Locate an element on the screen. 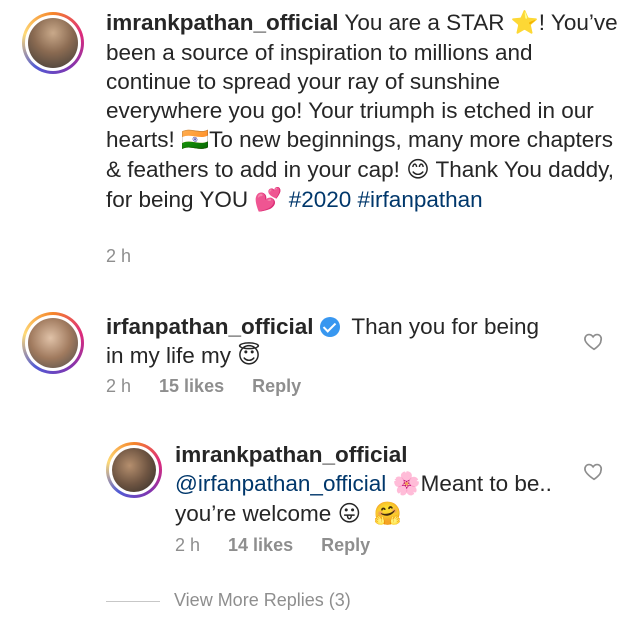 The height and width of the screenshot is (633, 640). comment-meta: 2 h 15 likes Reply is located at coordinates (217, 386).